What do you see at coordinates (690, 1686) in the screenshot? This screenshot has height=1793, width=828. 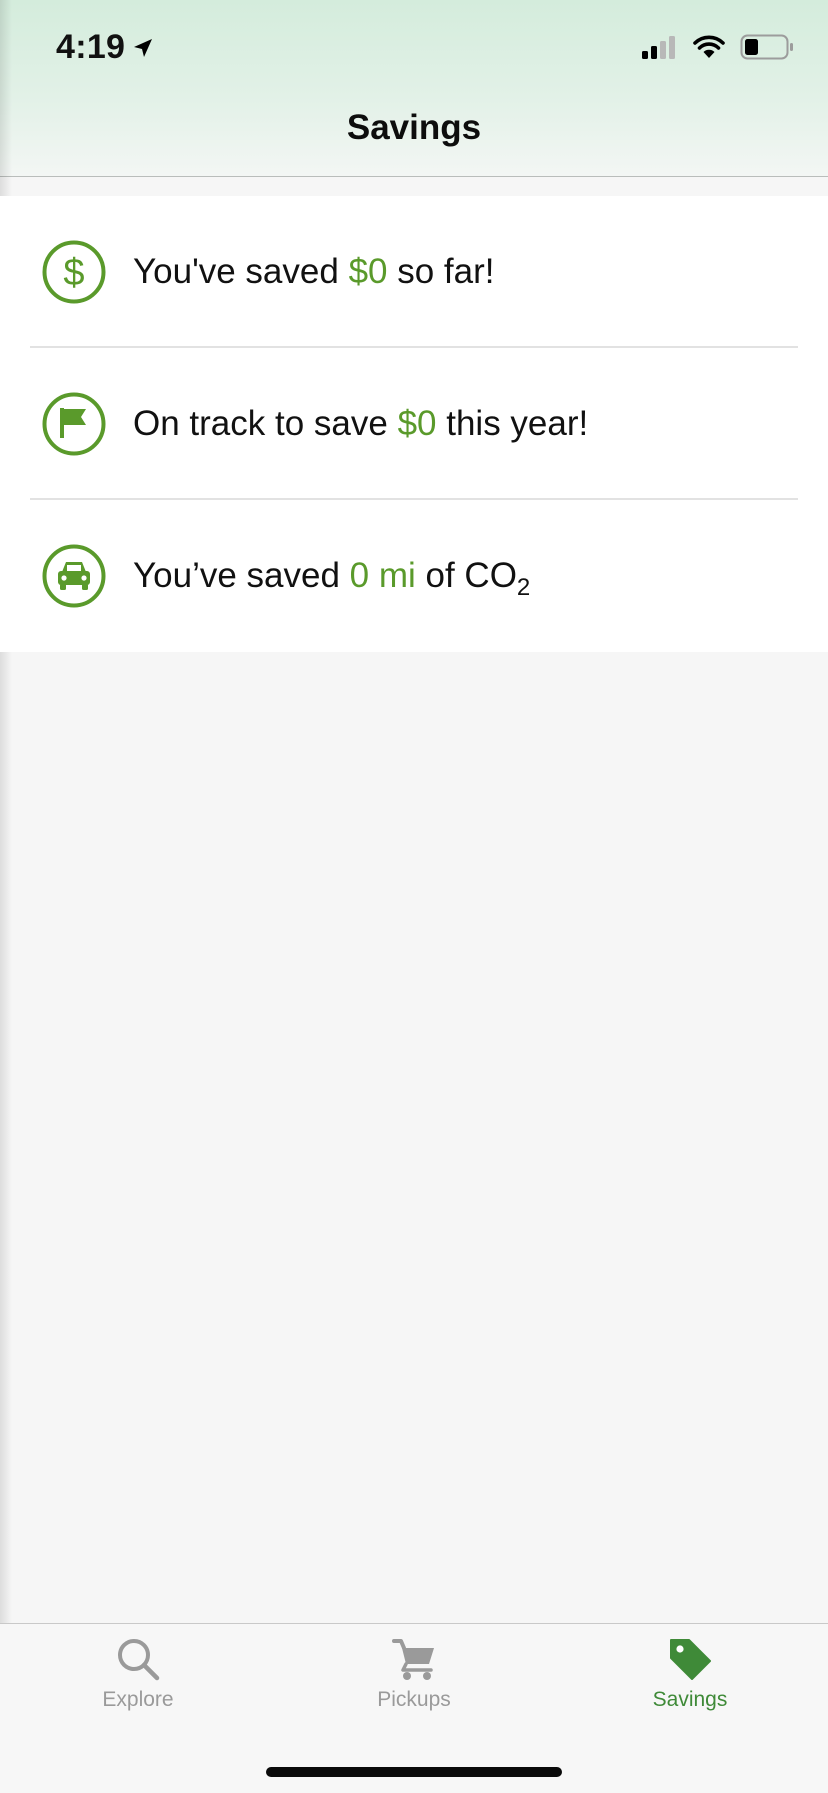 I see `tab-savings: Savings` at bounding box center [690, 1686].